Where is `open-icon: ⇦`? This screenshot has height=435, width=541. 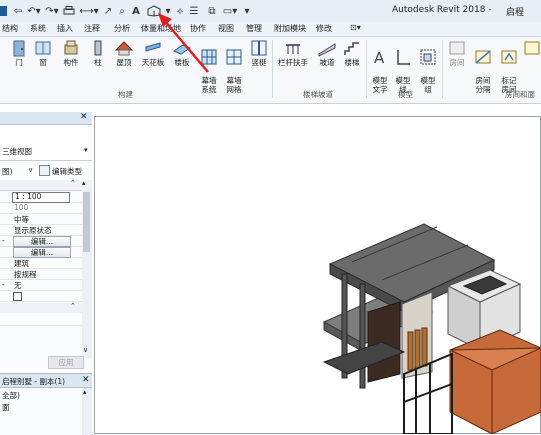
open-icon: ⇦ is located at coordinates (18, 11).